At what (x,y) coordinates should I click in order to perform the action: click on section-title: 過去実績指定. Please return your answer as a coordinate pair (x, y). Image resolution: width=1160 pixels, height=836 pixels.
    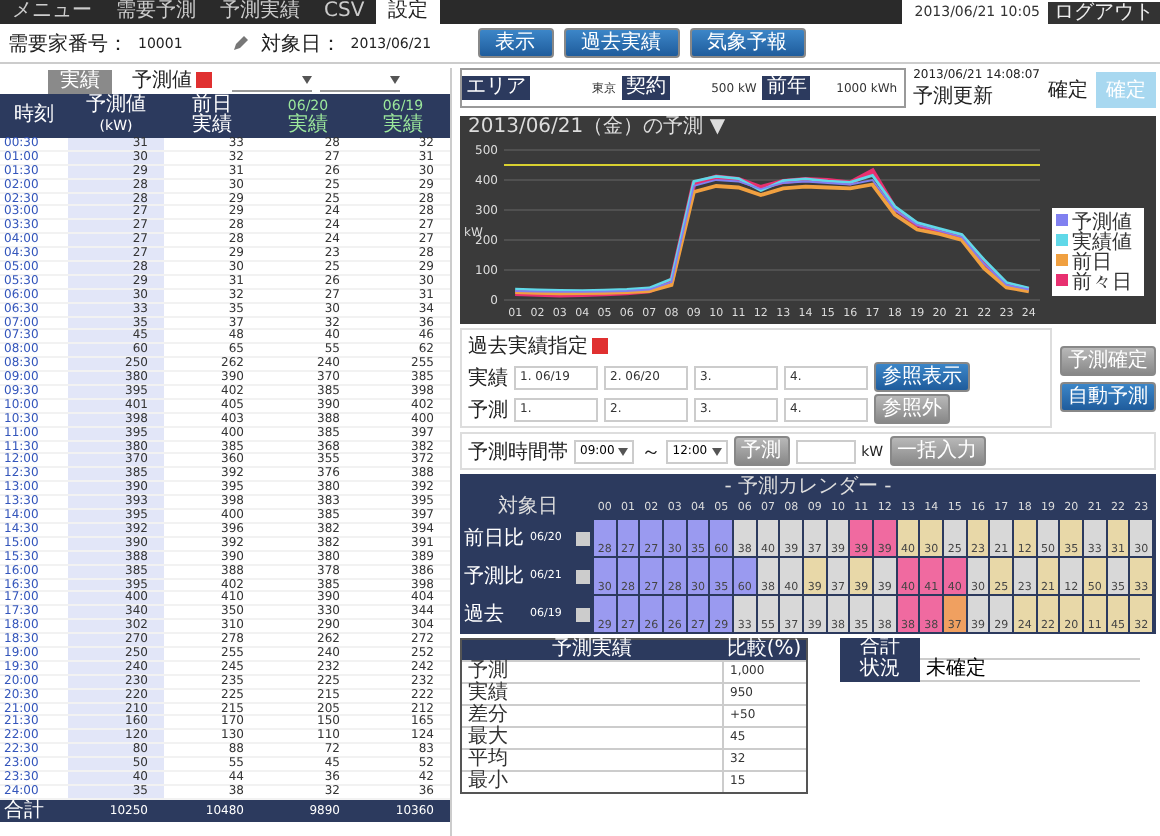
    Looking at the image, I should click on (756, 346).